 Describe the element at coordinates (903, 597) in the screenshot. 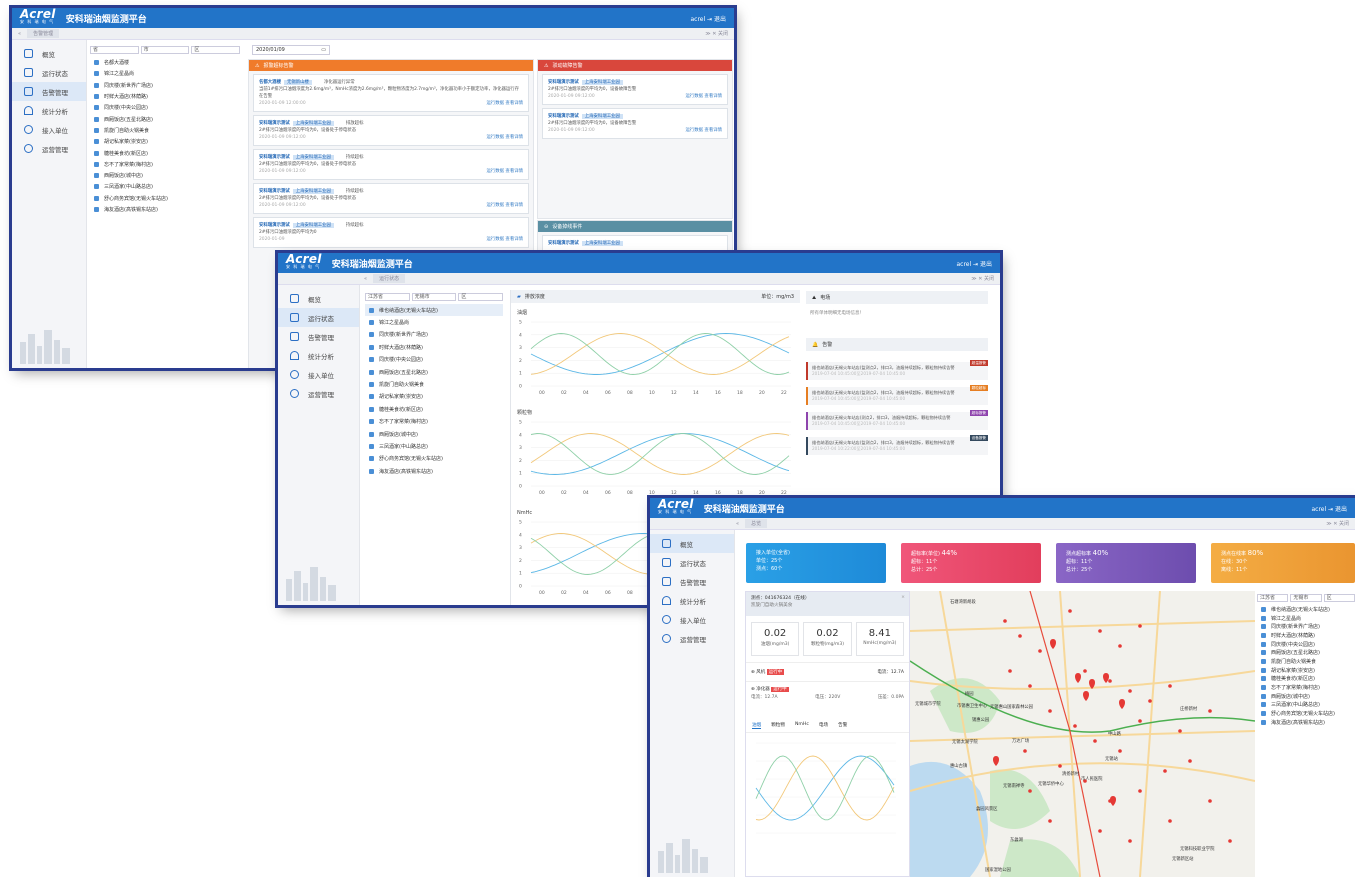

I see `close-icon: ×` at that location.